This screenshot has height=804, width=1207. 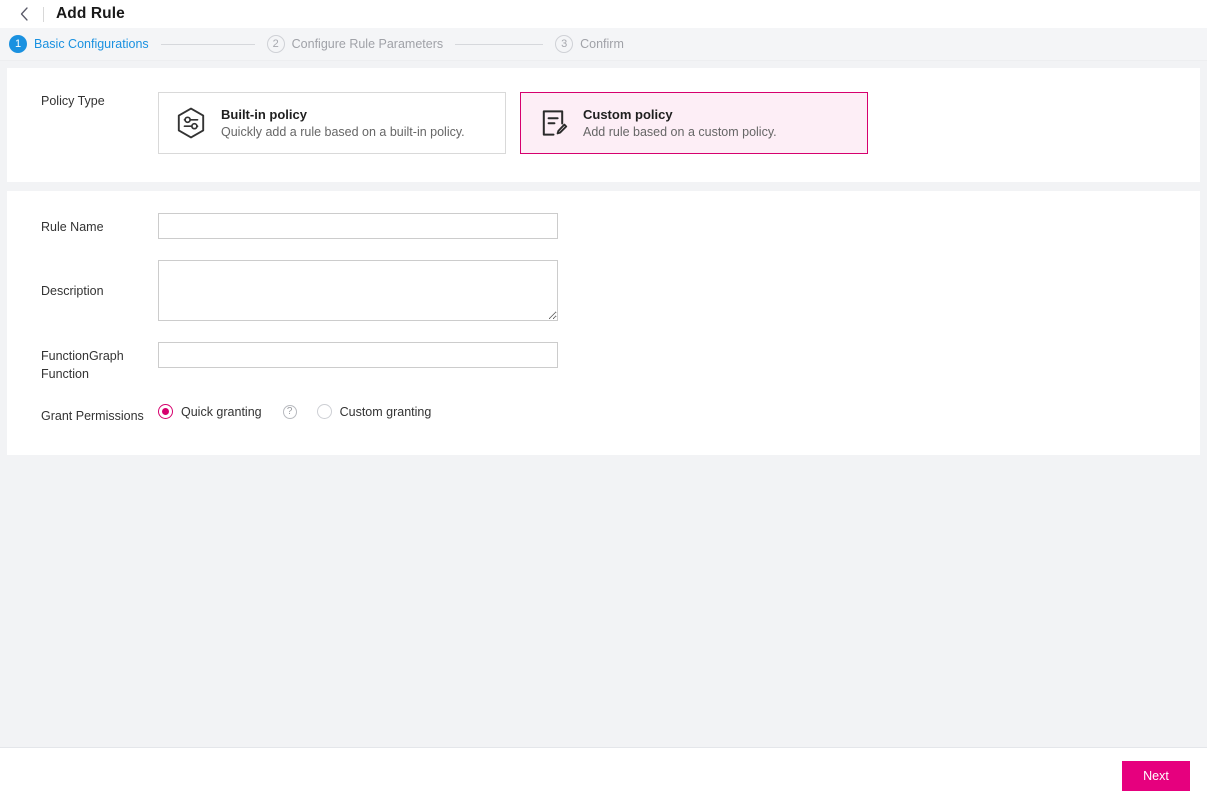 What do you see at coordinates (358, 226) in the screenshot?
I see `rule-name-input` at bounding box center [358, 226].